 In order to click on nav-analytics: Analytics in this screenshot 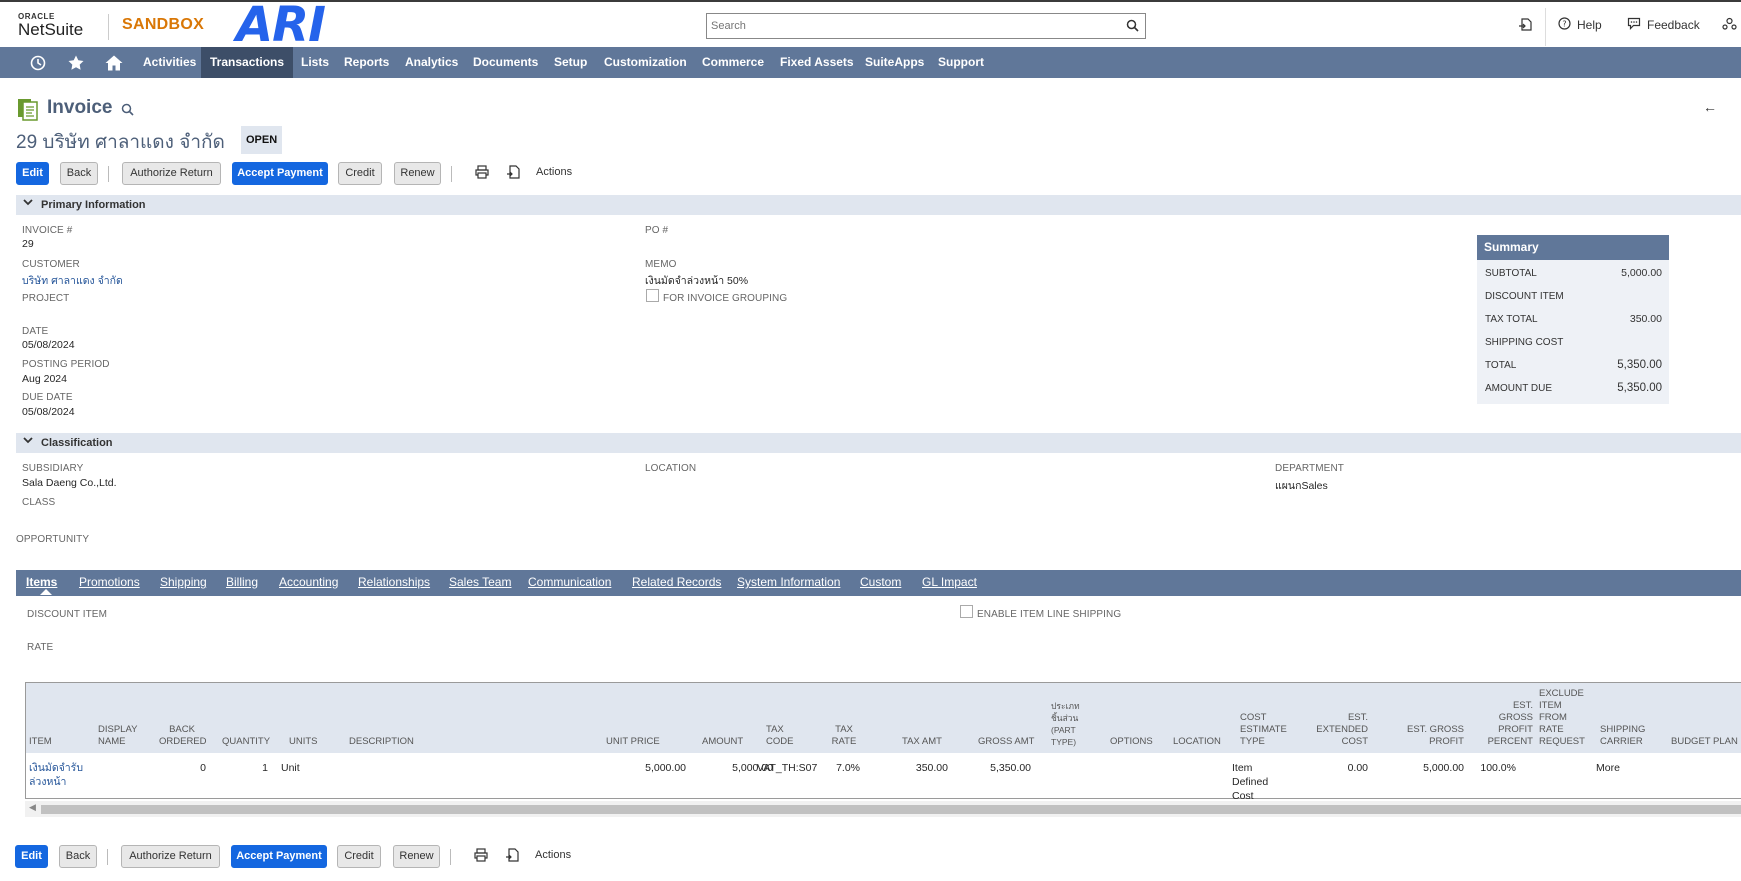, I will do `click(431, 62)`.